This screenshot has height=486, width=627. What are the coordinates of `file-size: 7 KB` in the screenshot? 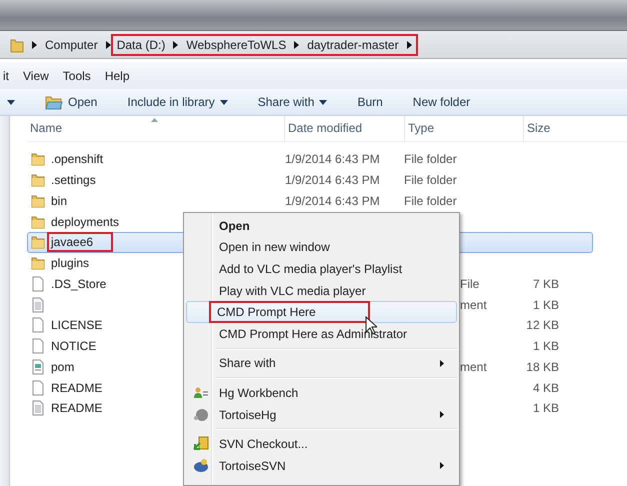 It's located at (545, 283).